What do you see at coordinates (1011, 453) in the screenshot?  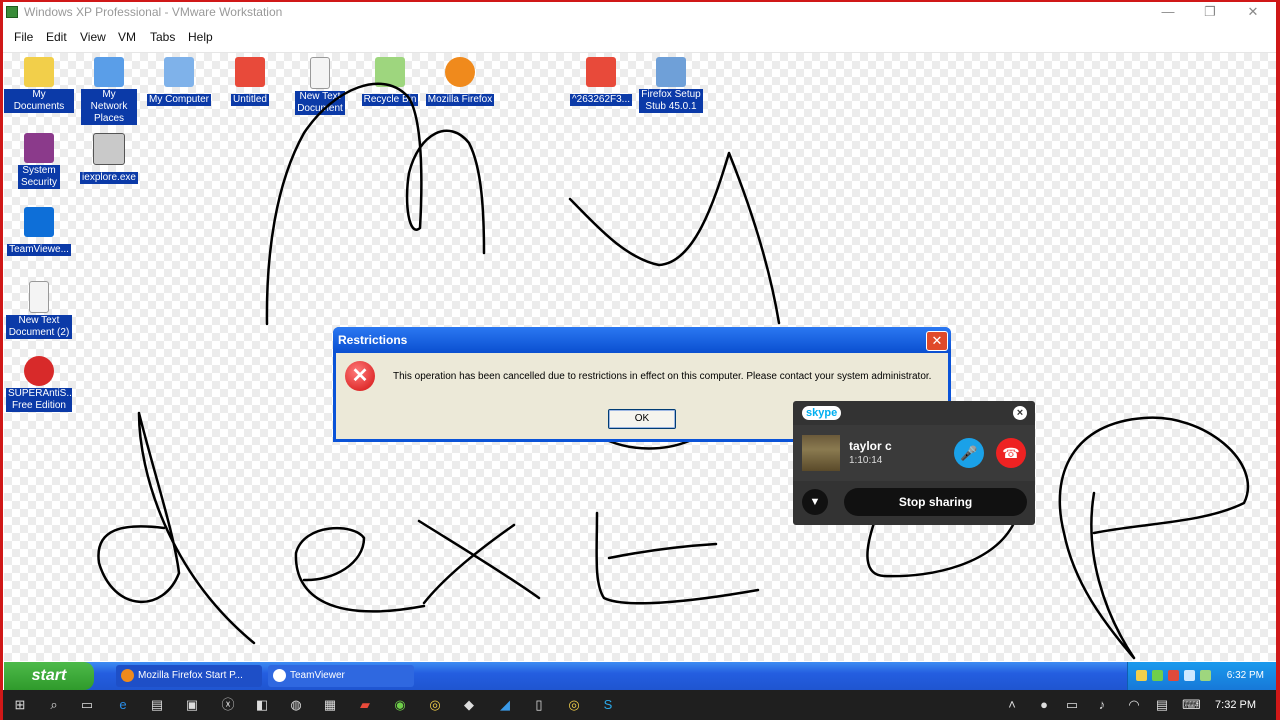 I see `hang-up-icon: ☎` at bounding box center [1011, 453].